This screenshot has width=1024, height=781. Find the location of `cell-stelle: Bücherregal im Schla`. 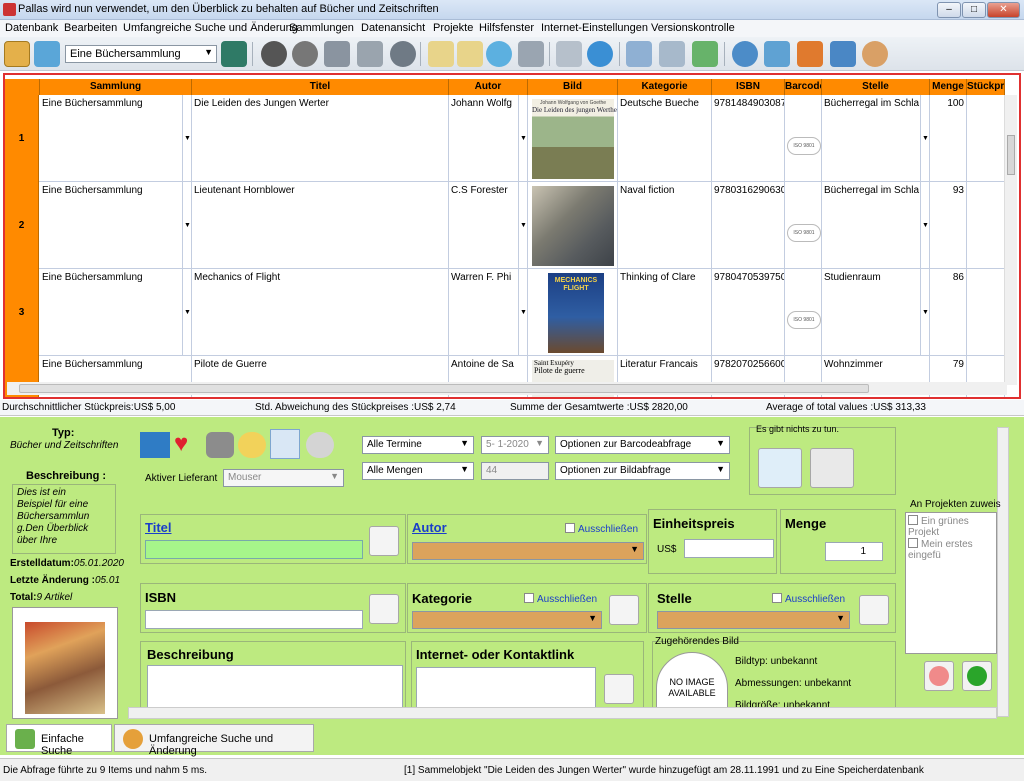

cell-stelle: Bücherregal im Schla is located at coordinates (876, 138).